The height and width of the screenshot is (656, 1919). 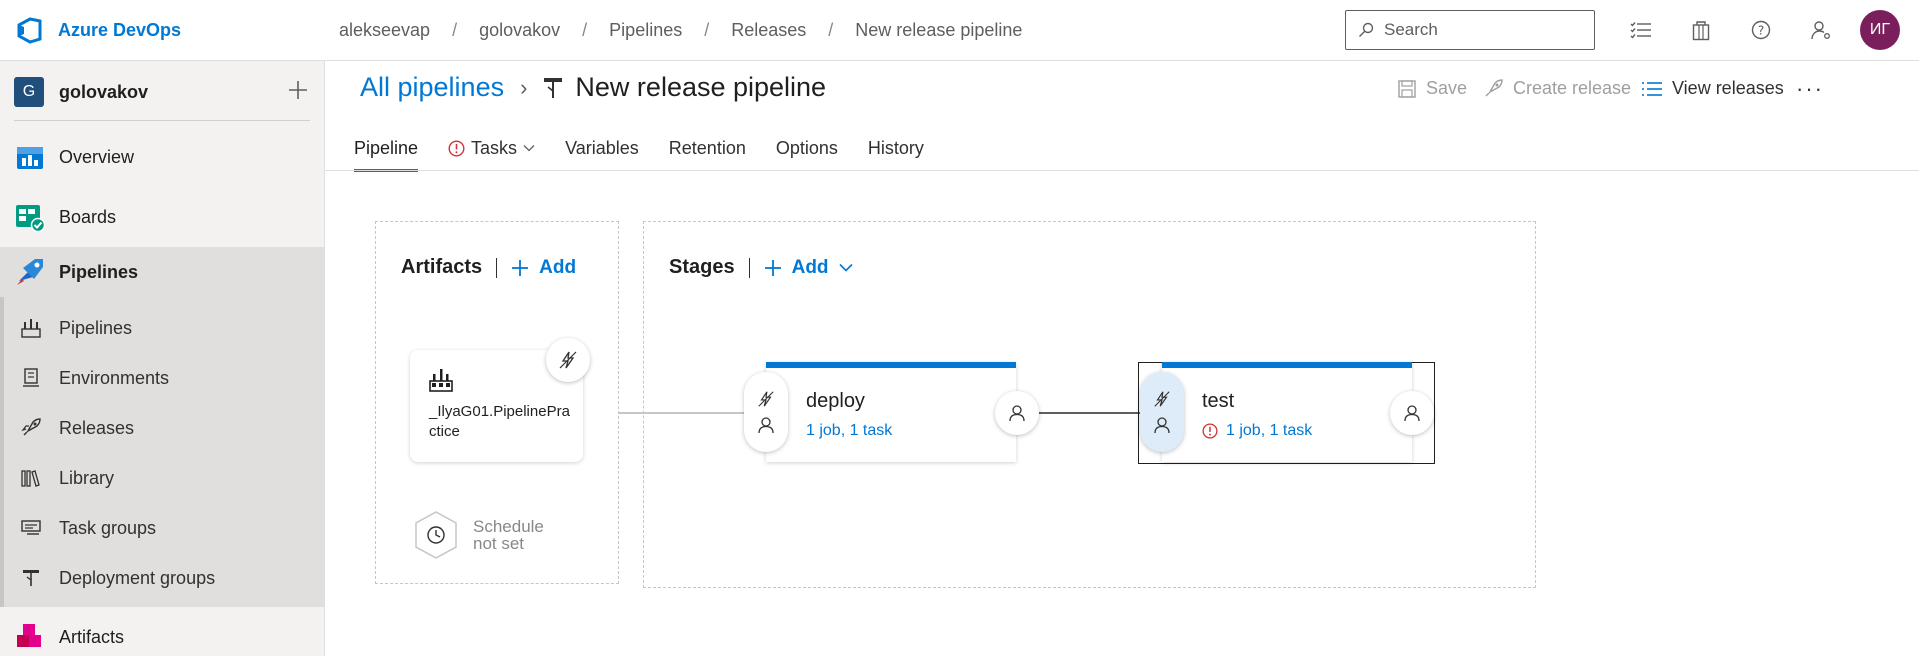 What do you see at coordinates (137, 577) in the screenshot?
I see `sidebar-subitem-label: Deployment groups` at bounding box center [137, 577].